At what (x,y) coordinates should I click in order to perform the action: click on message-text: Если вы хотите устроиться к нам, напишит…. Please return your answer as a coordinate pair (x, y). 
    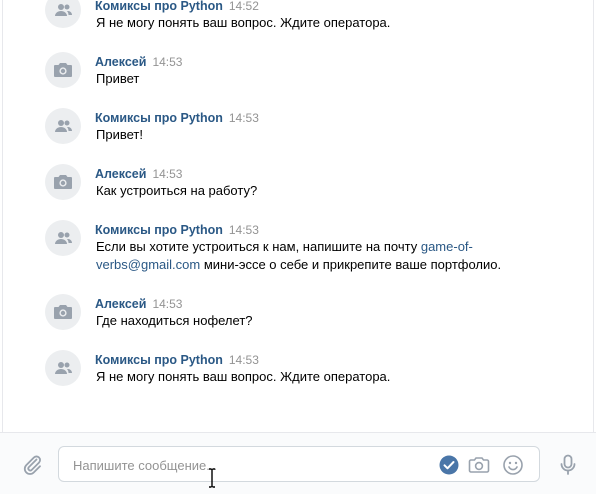
    Looking at the image, I should click on (299, 255).